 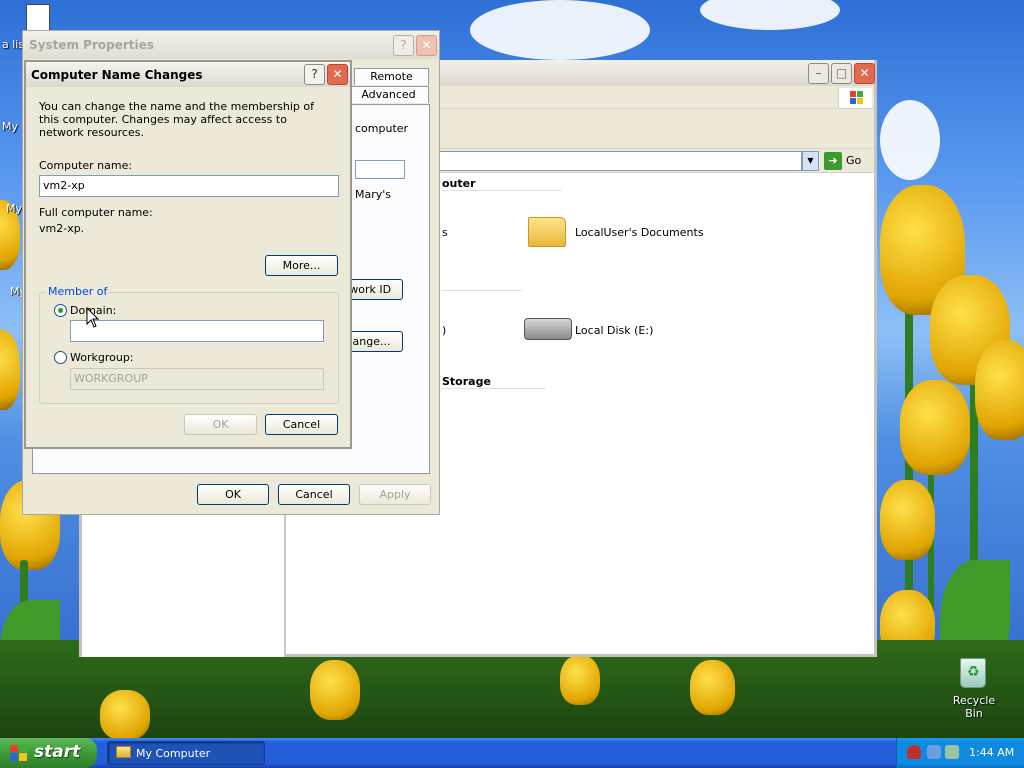 What do you see at coordinates (78, 291) in the screenshot?
I see `member-of-label: Member of` at bounding box center [78, 291].